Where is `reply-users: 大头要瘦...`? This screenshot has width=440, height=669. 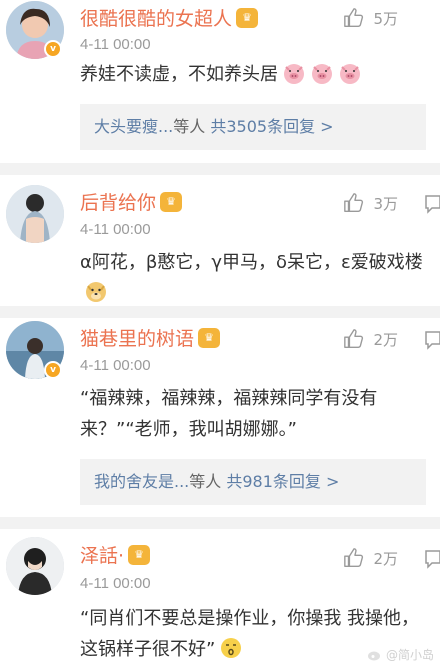
reply-users: 大头要瘦... is located at coordinates (133, 126).